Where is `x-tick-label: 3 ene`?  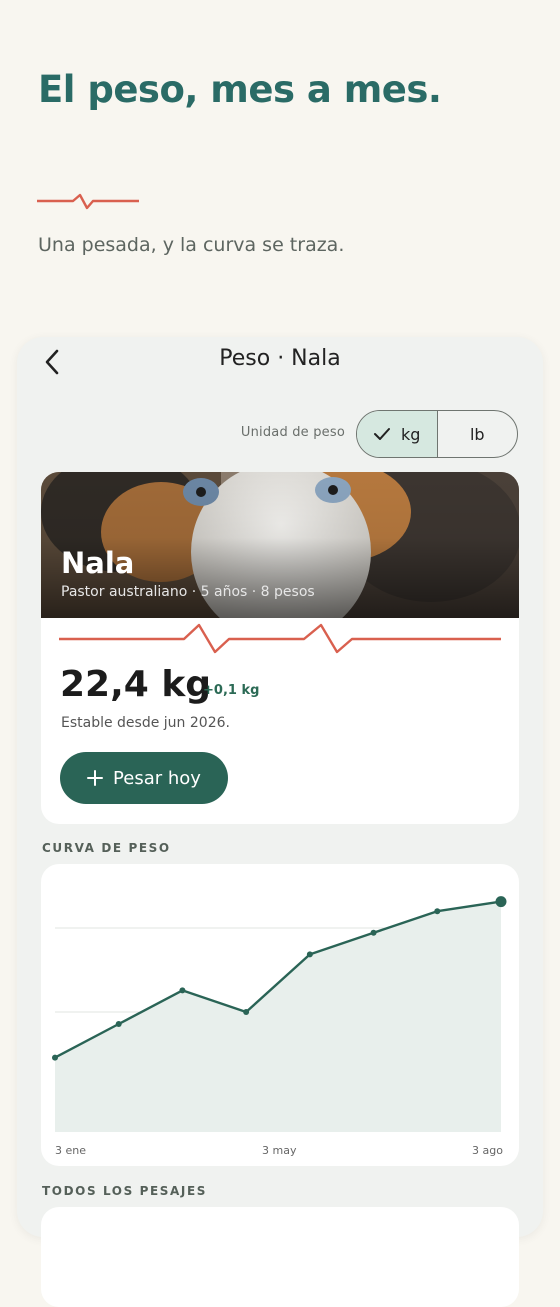 x-tick-label: 3 ene is located at coordinates (71, 1150).